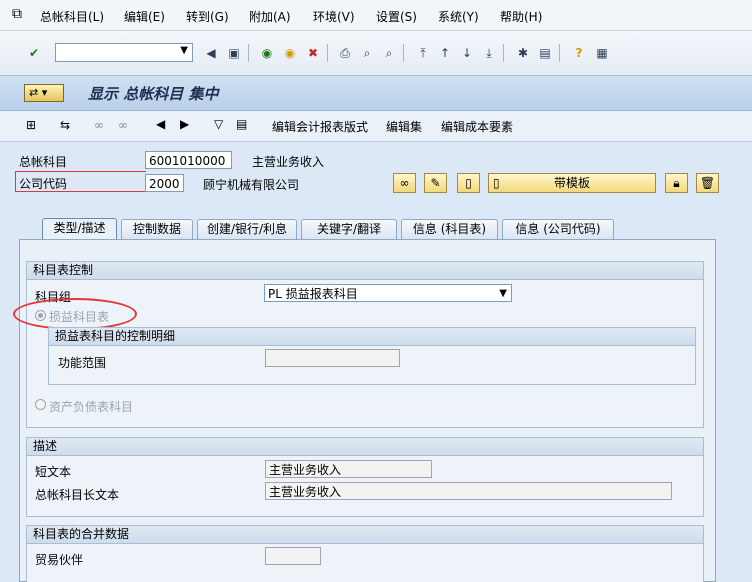 This screenshot has height=582, width=752. Describe the element at coordinates (313, 294) in the screenshot. I see `account-group-value: PL 损益报表科目` at that location.